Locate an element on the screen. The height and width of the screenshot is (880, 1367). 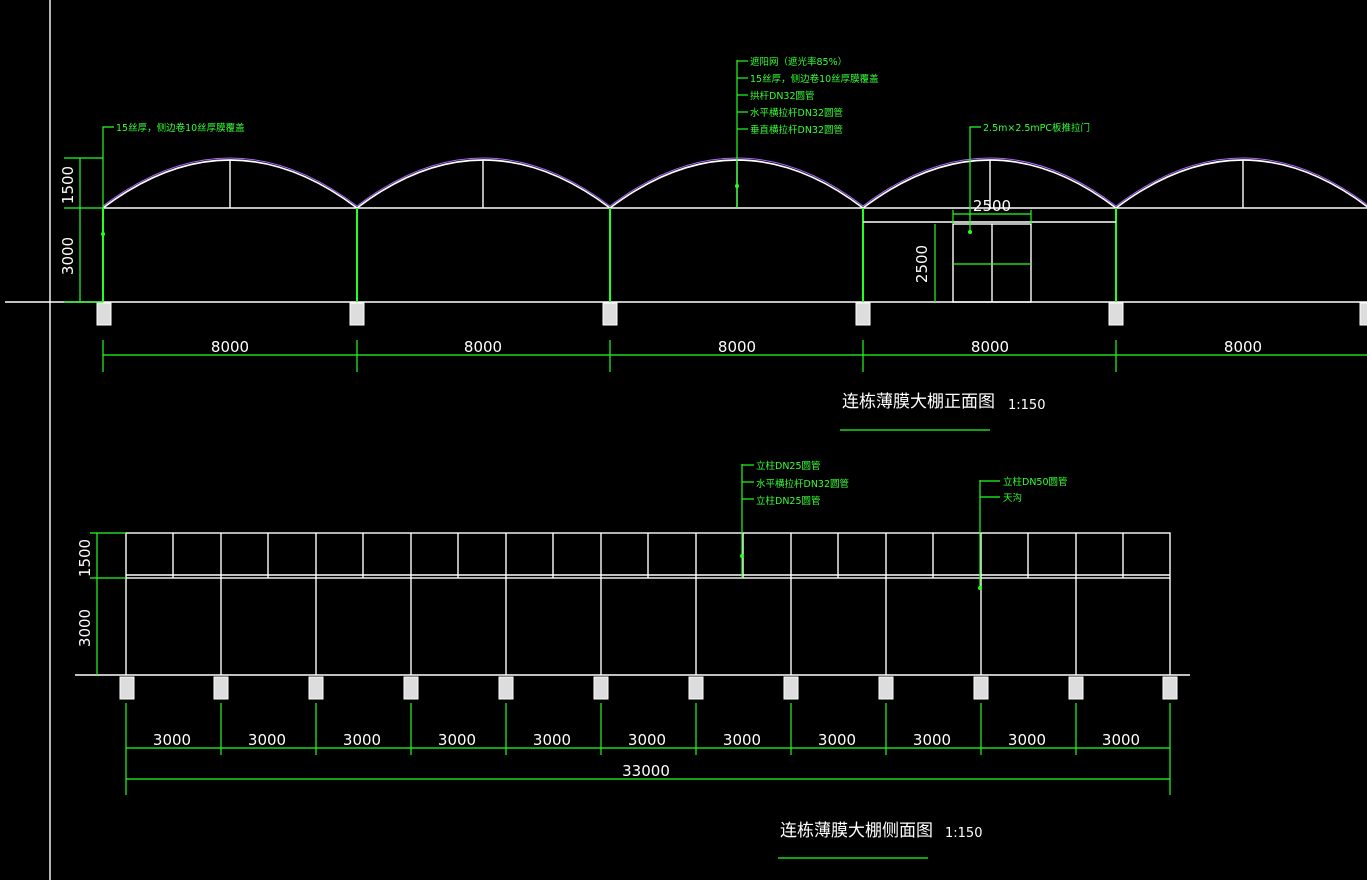
side-columns is located at coordinates (648, 626).